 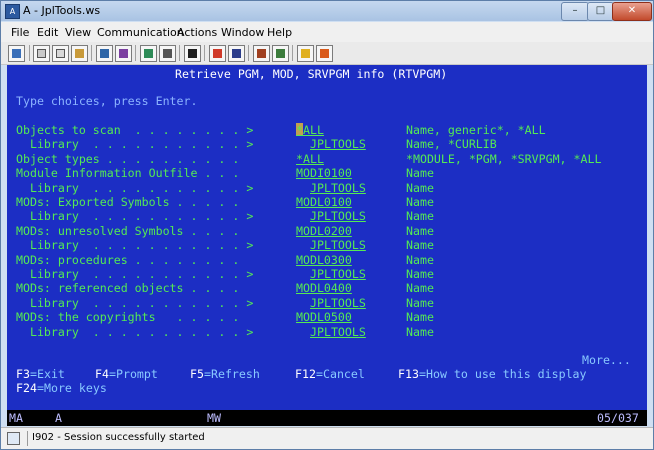 I want to click on fkey-label: =More keys, so click(x=72, y=388).